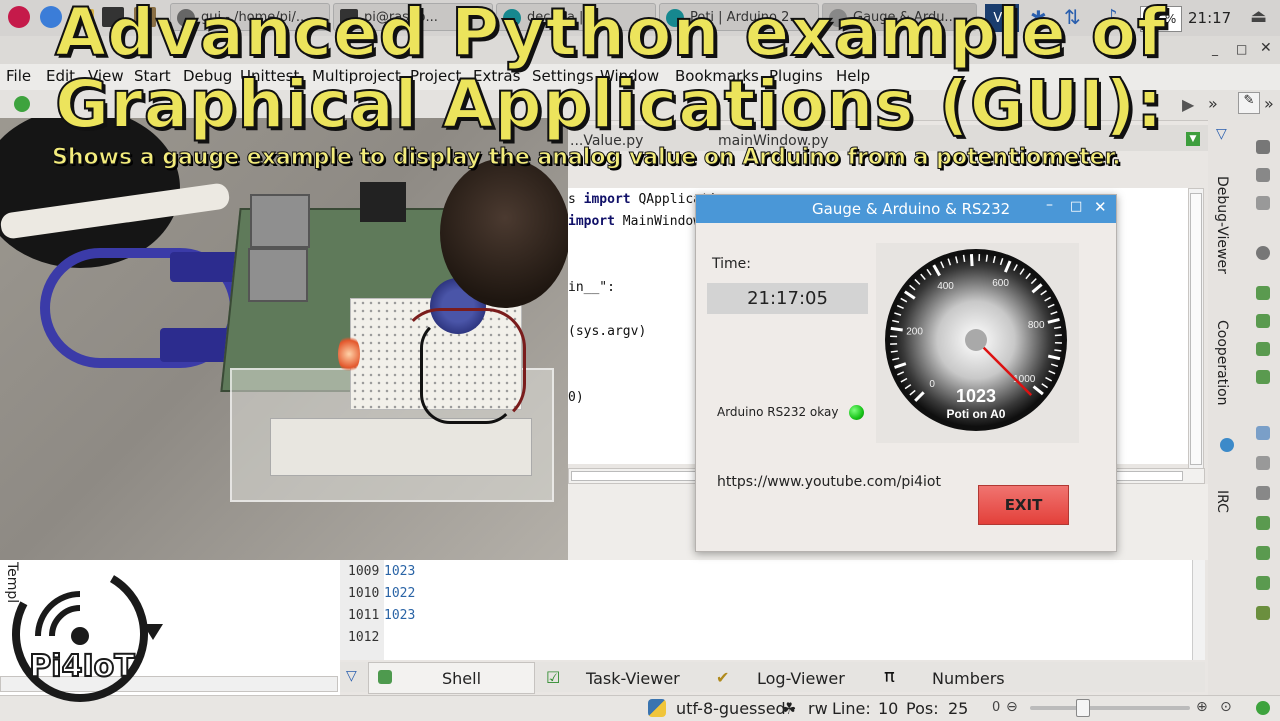  I want to click on wire, so click(468, 371).